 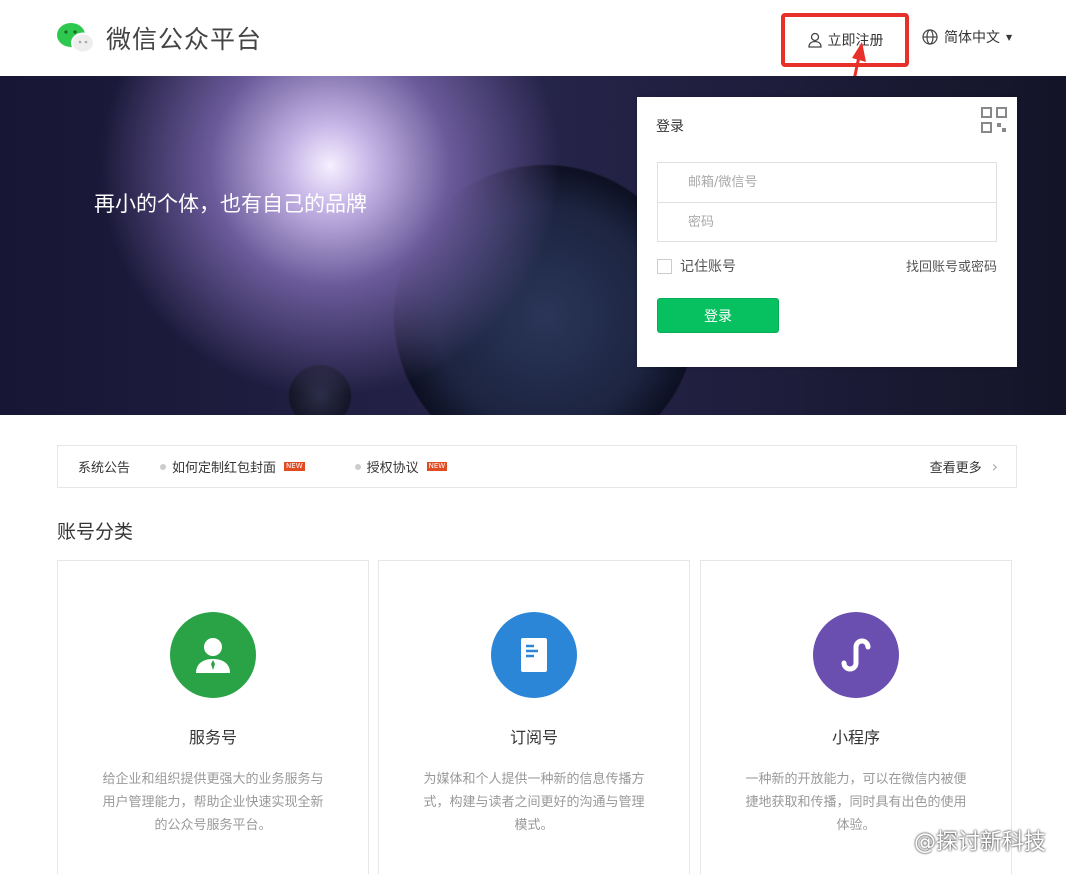 What do you see at coordinates (827, 182) in the screenshot?
I see `account-input` at bounding box center [827, 182].